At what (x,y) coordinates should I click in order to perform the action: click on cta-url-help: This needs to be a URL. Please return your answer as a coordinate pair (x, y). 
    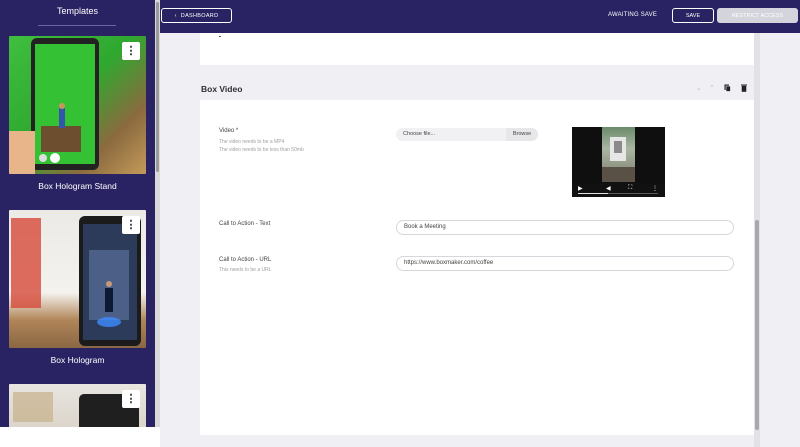
    Looking at the image, I should click on (245, 270).